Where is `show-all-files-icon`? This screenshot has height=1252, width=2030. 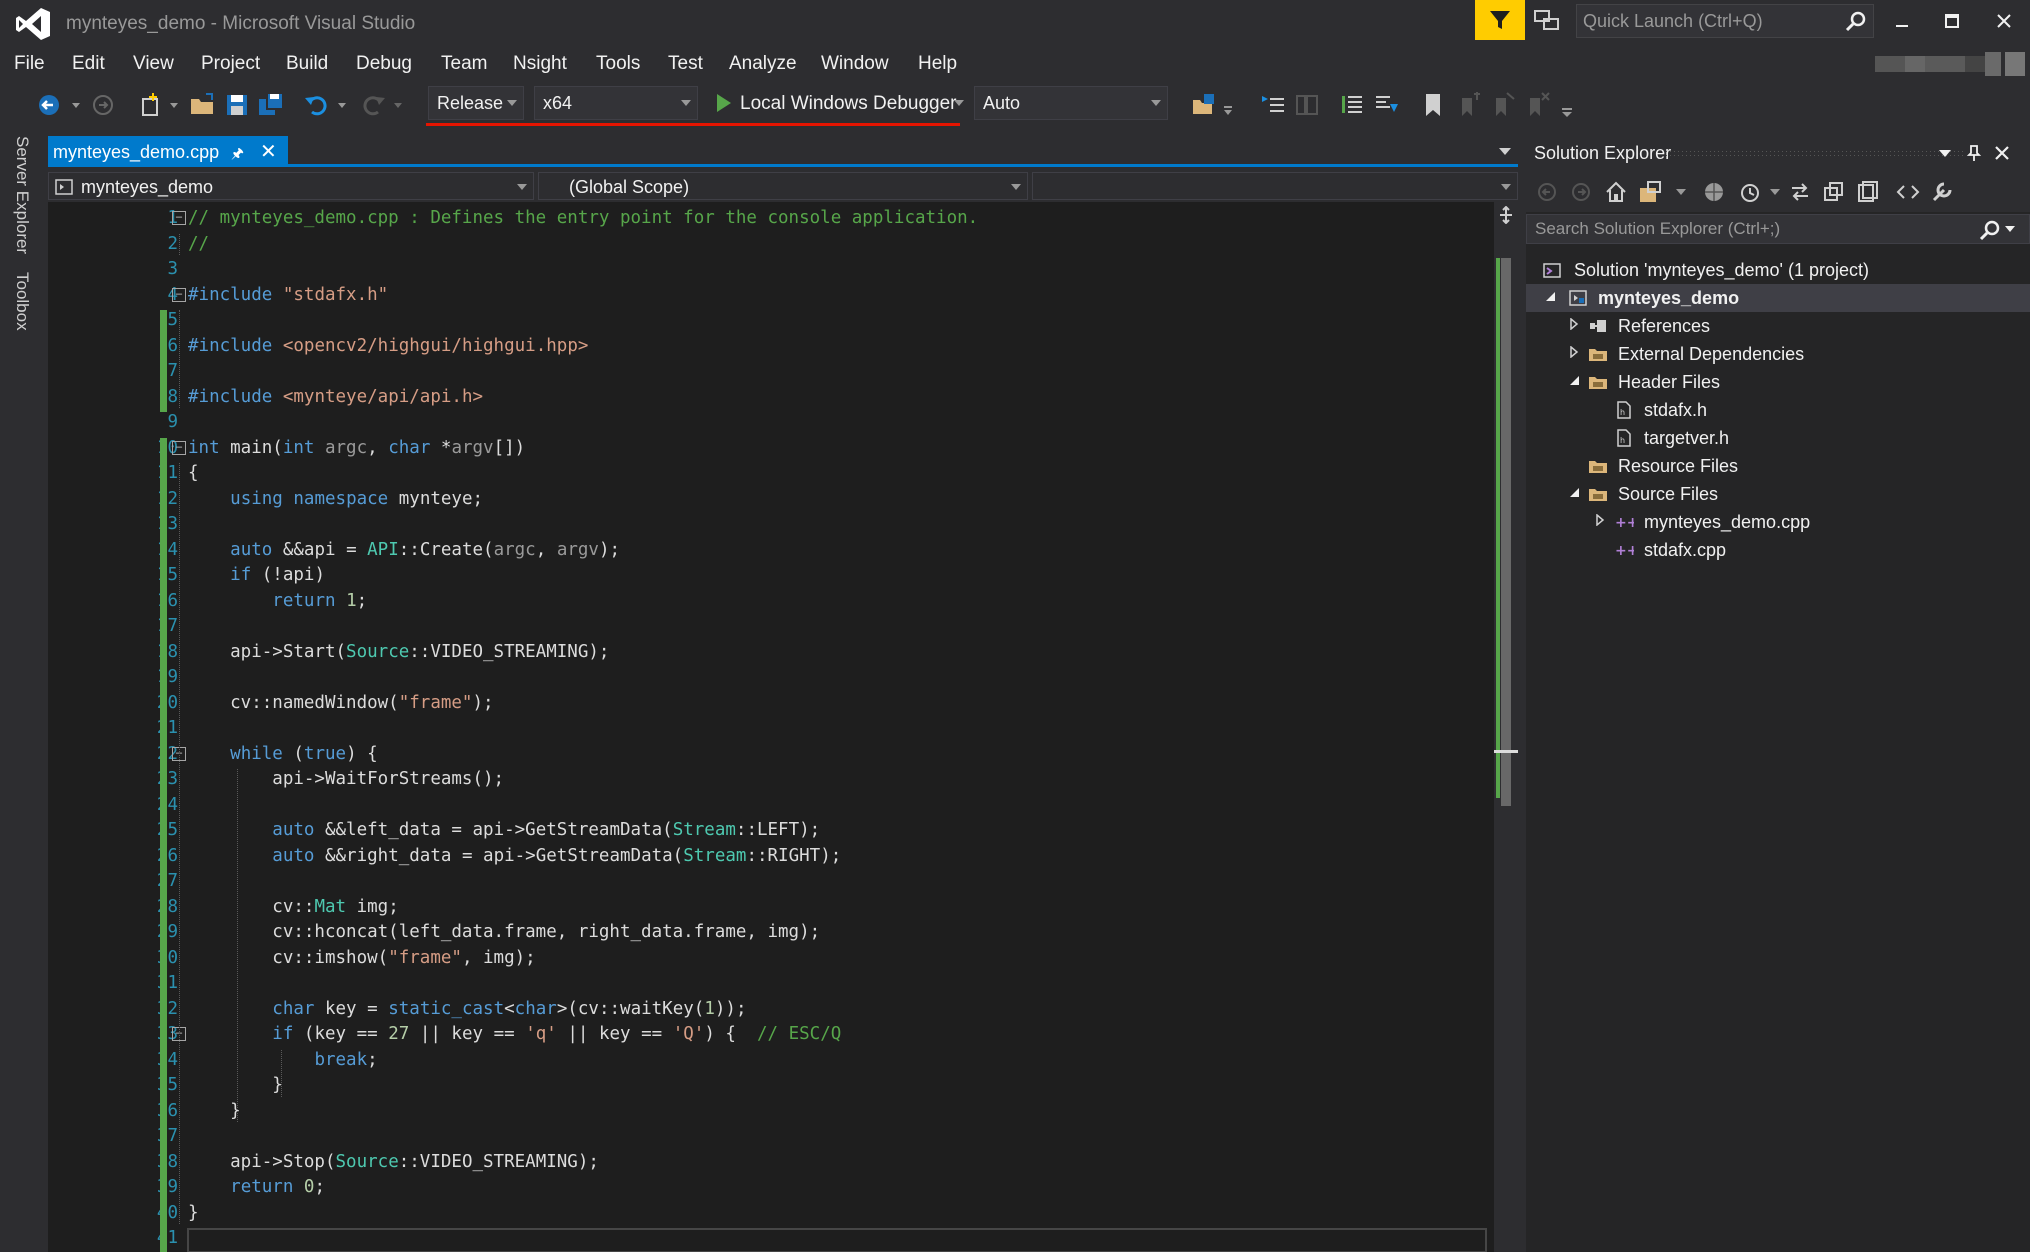 show-all-files-icon is located at coordinates (1868, 192).